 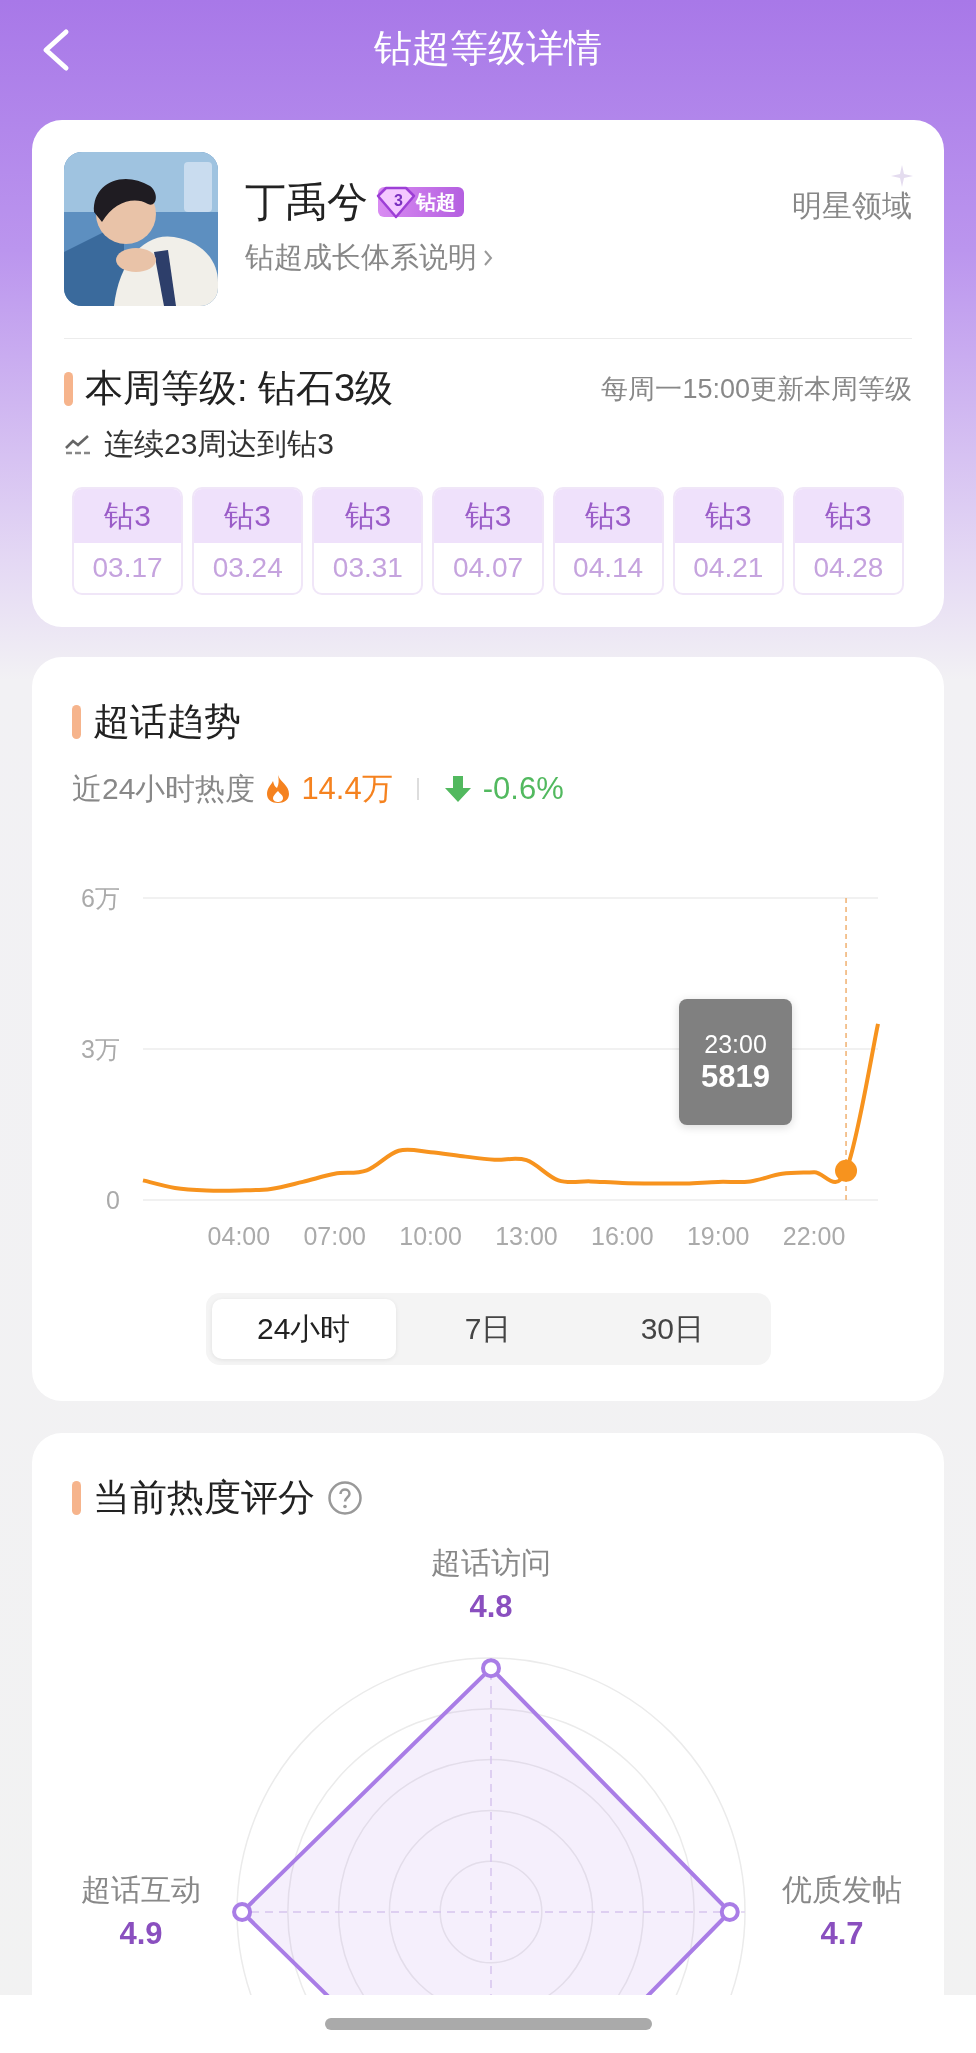 What do you see at coordinates (718, 1236) in the screenshot?
I see `axis-label: 19:00` at bounding box center [718, 1236].